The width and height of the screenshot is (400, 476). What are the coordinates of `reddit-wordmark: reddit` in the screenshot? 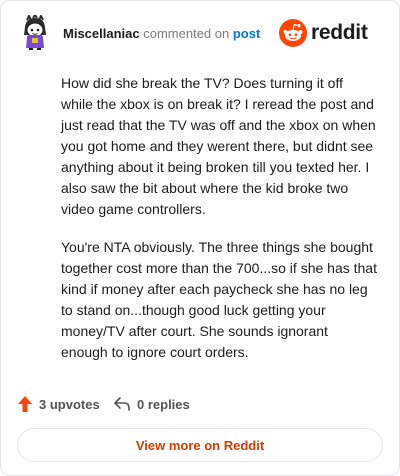 It's located at (339, 32).